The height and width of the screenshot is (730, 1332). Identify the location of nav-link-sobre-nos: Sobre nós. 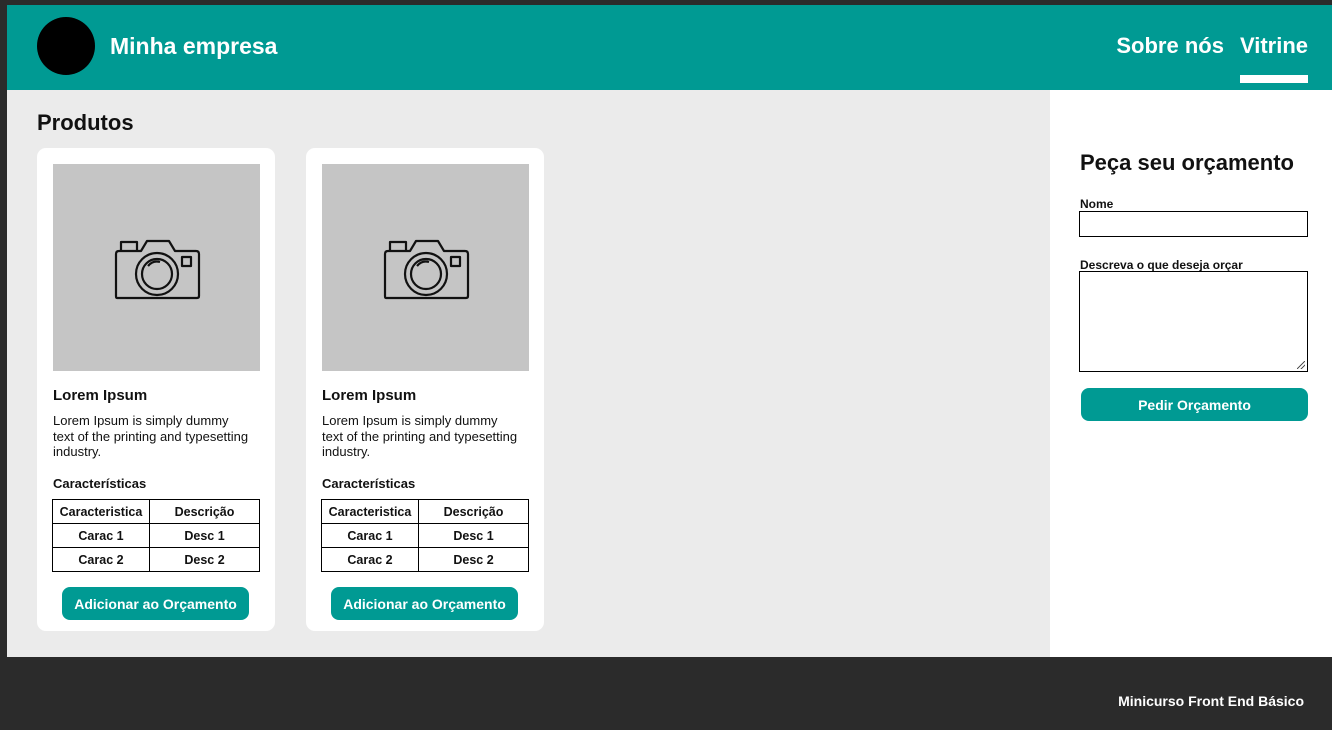
(1170, 46).